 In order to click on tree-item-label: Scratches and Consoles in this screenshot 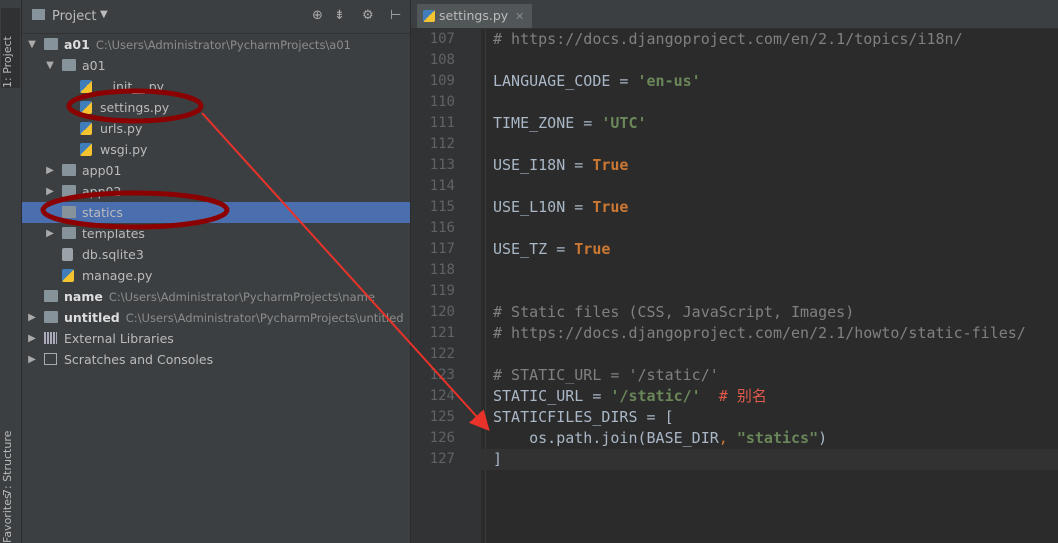, I will do `click(139, 359)`.